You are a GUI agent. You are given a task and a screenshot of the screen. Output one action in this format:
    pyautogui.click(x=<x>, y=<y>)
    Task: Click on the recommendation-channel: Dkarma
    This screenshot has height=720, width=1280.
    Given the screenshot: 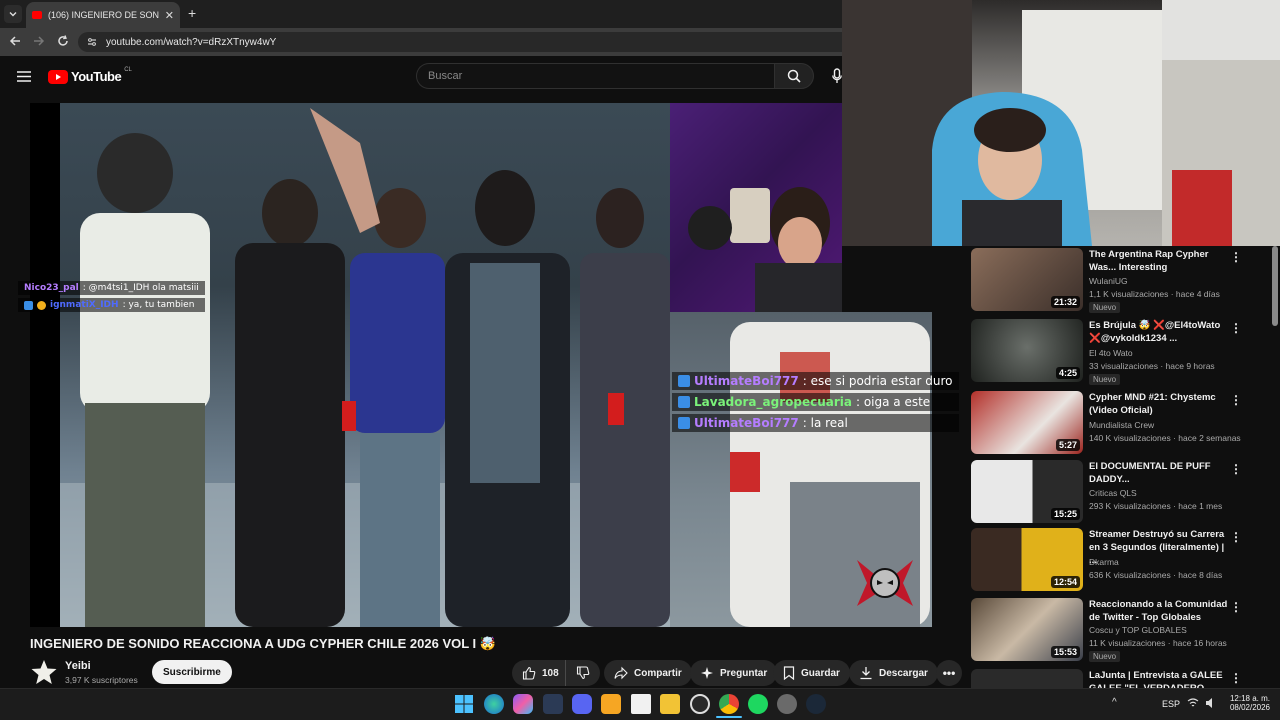 What is the action you would take?
    pyautogui.click(x=1104, y=562)
    